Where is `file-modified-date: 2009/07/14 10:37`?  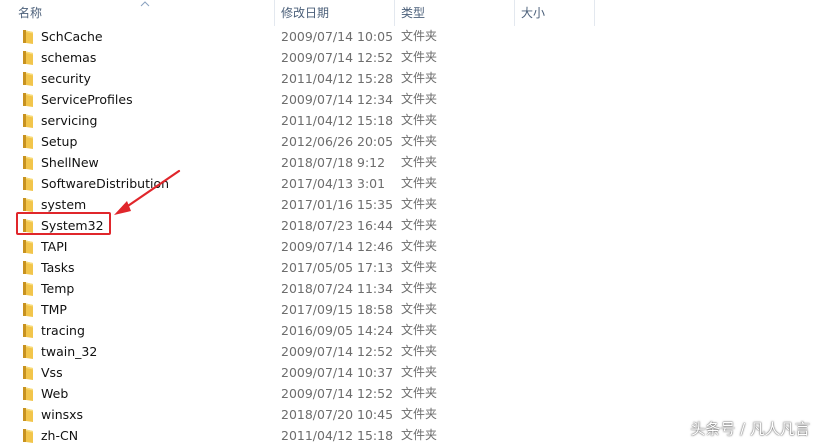 file-modified-date: 2009/07/14 10:37 is located at coordinates (337, 372).